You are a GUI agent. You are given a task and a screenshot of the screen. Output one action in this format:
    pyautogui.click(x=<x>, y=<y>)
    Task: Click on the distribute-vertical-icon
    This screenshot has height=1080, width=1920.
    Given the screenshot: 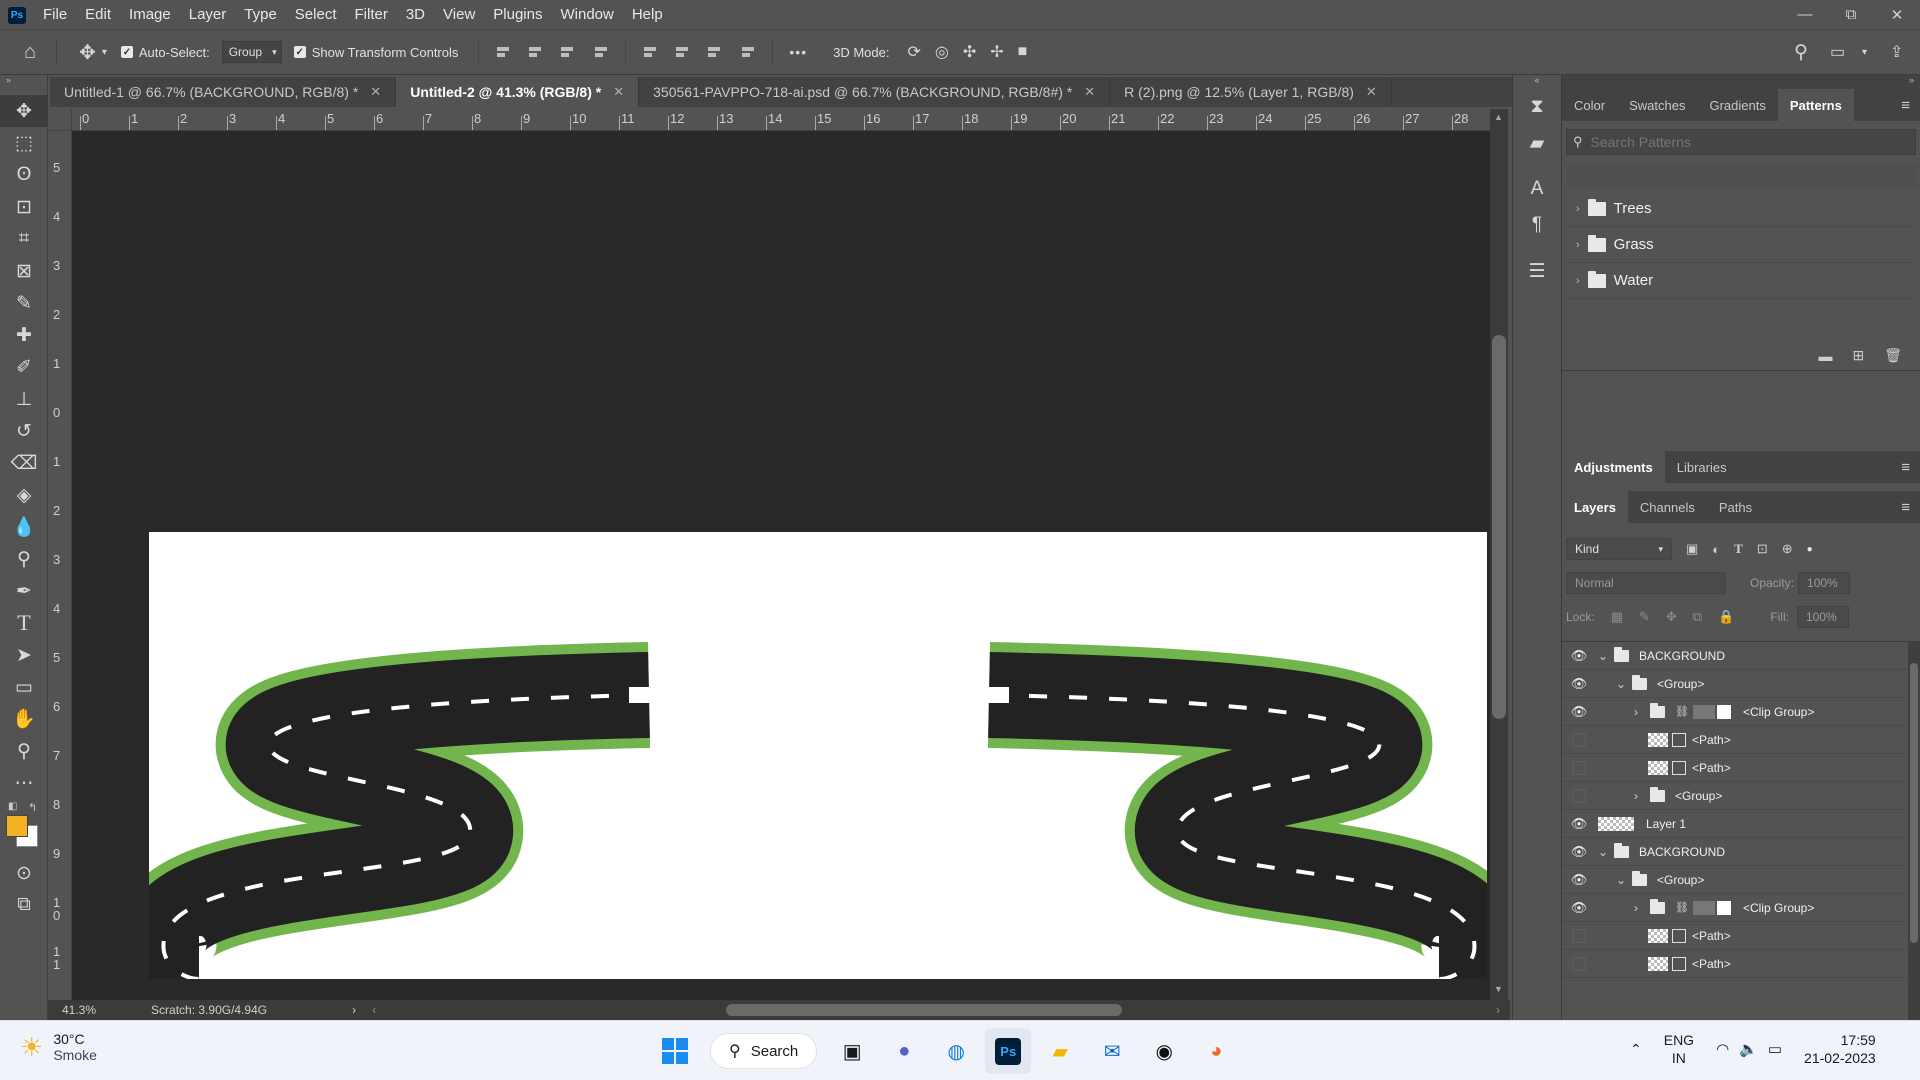 What is the action you would take?
    pyautogui.click(x=748, y=52)
    